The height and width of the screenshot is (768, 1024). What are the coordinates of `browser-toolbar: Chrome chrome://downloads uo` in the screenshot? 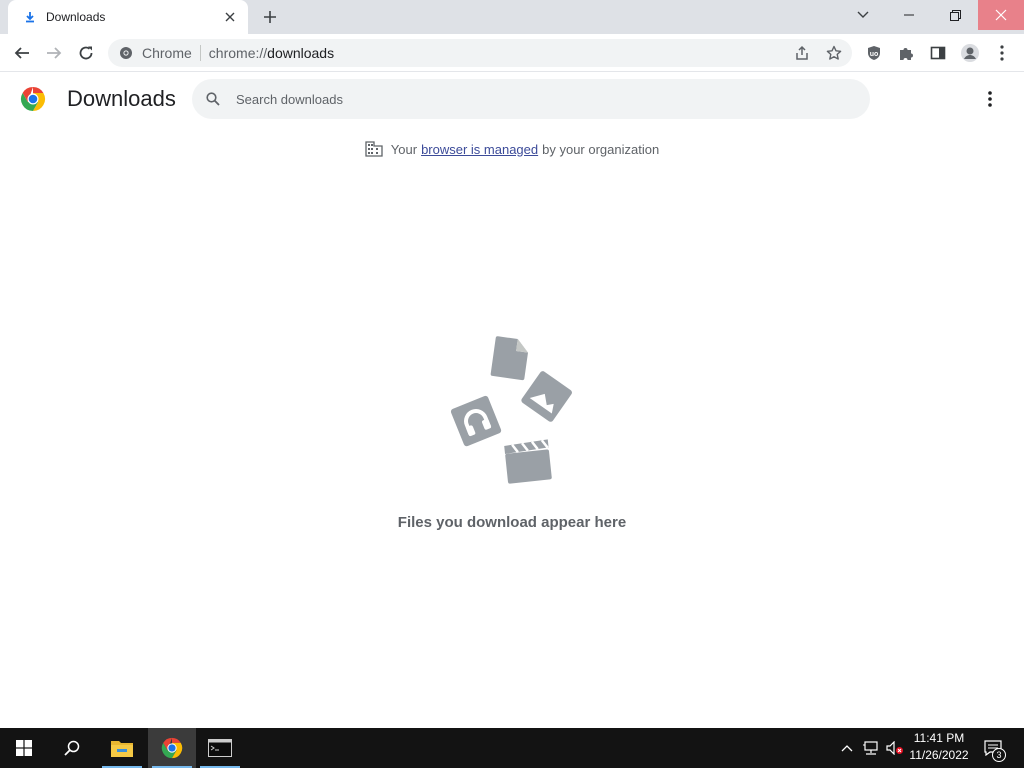 It's located at (512, 53).